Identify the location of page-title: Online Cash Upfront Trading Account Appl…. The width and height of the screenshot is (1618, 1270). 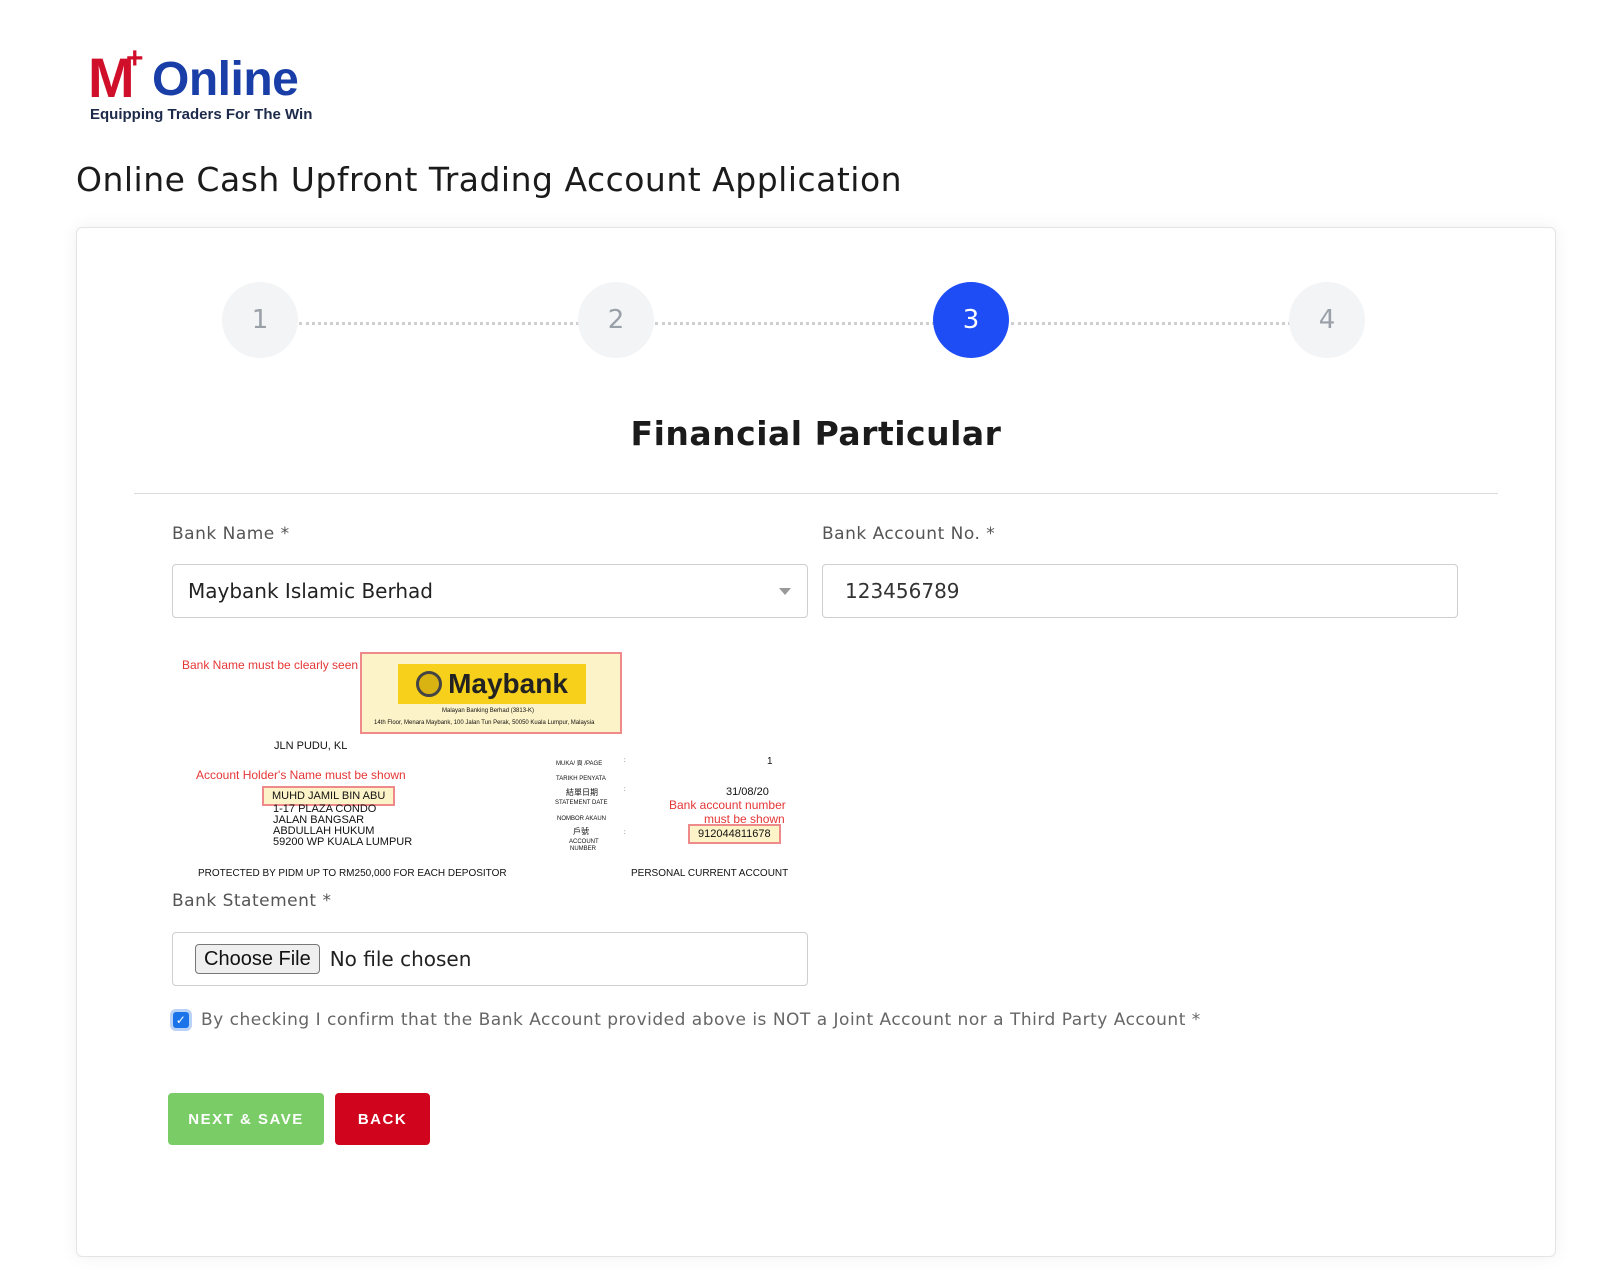
(489, 179).